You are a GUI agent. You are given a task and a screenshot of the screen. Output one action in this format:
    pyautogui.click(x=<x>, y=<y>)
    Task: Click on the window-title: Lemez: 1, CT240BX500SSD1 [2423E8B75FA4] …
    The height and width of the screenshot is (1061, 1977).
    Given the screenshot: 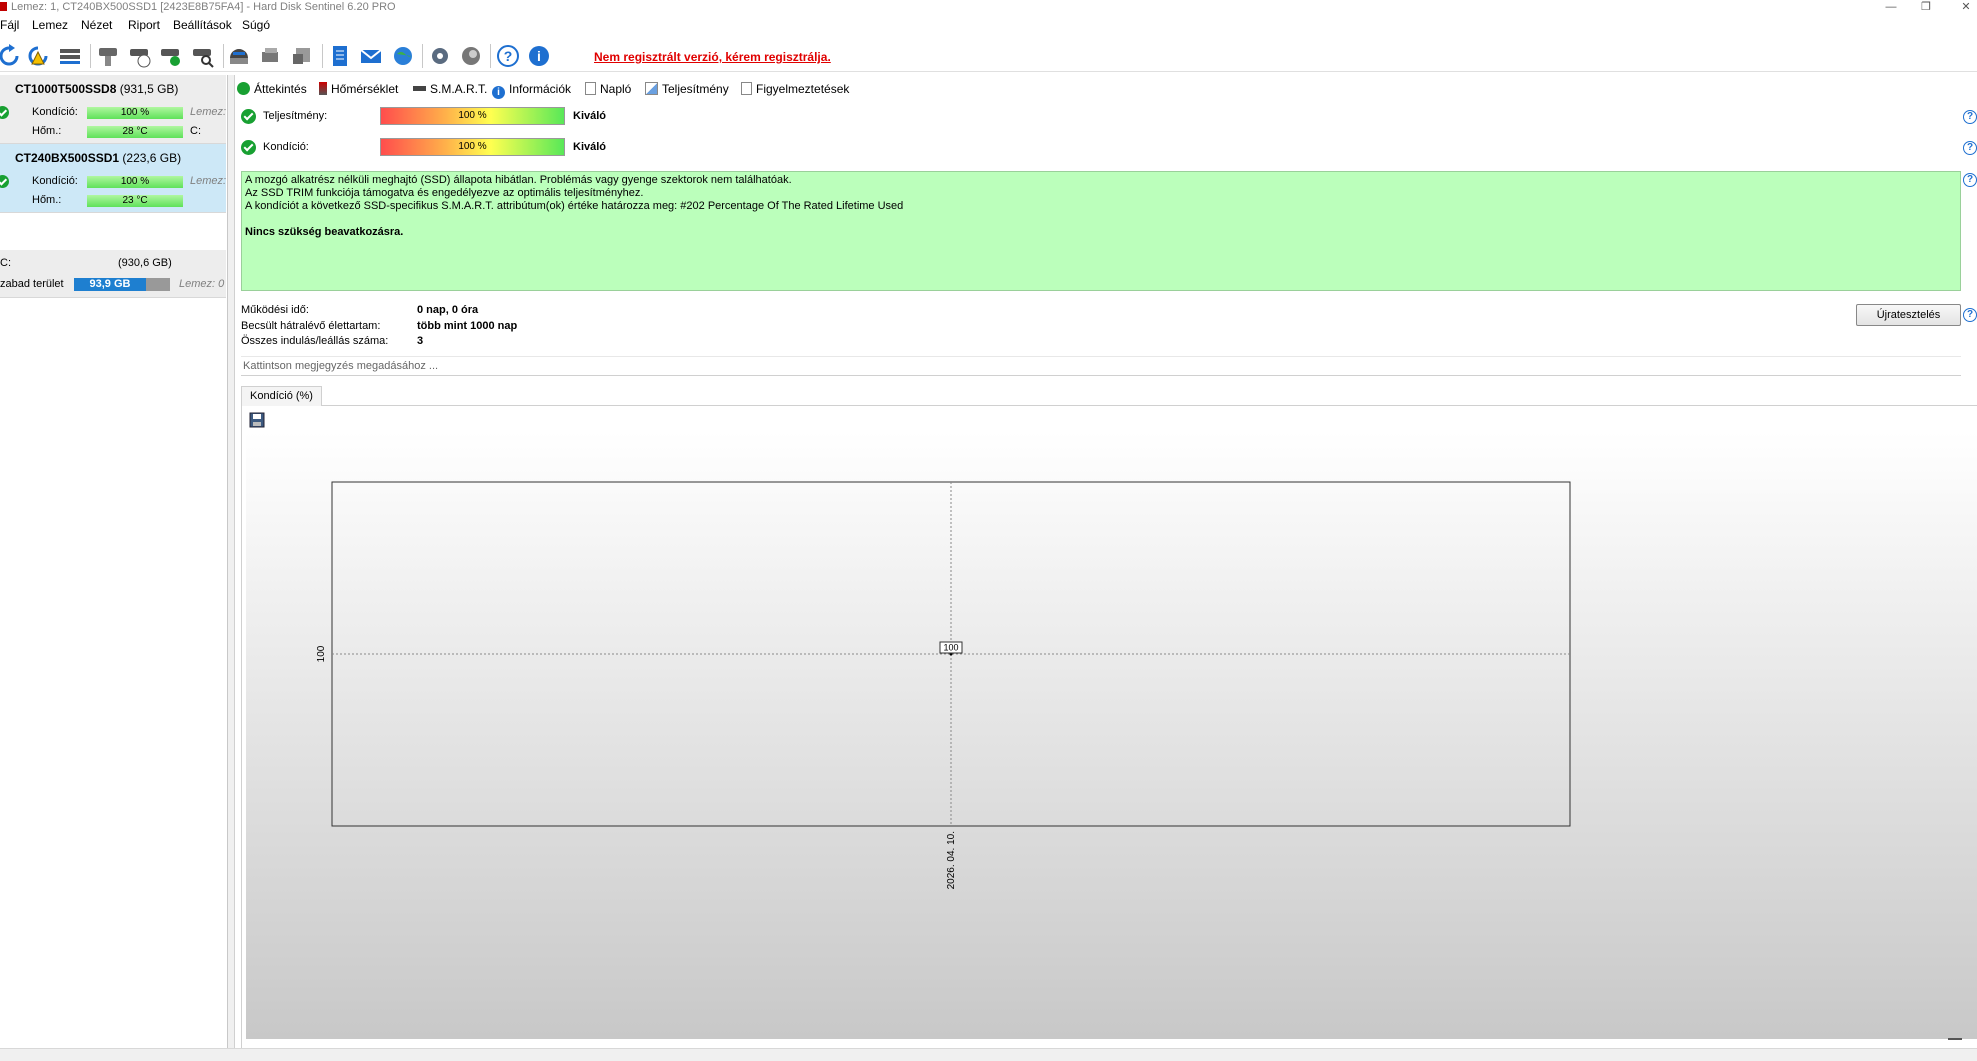 What is the action you would take?
    pyautogui.click(x=203, y=7)
    